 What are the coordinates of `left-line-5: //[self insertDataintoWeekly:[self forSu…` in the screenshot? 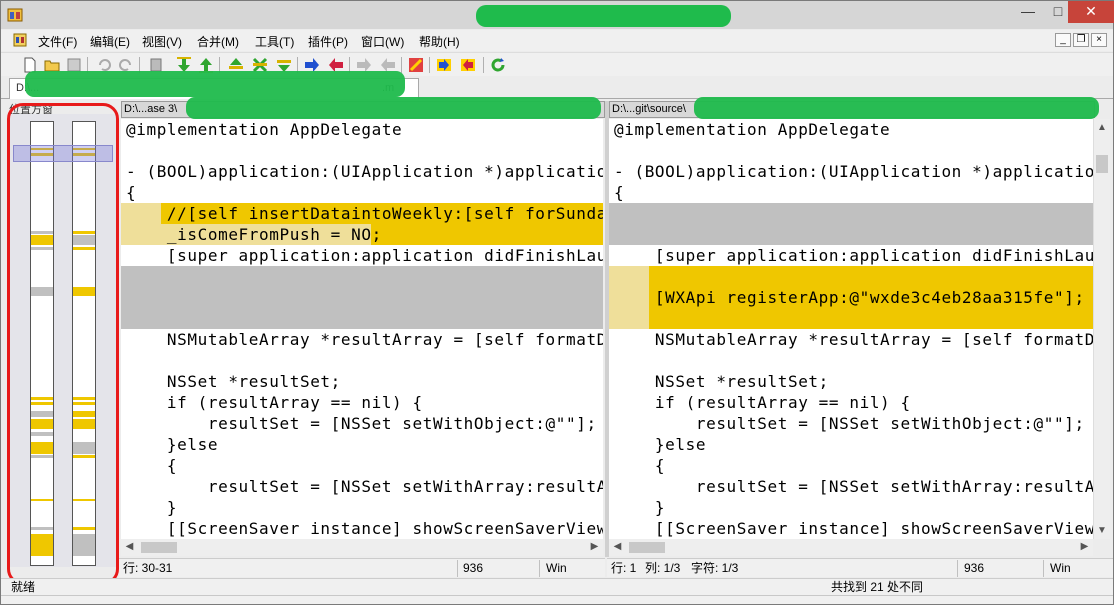 It's located at (362, 213).